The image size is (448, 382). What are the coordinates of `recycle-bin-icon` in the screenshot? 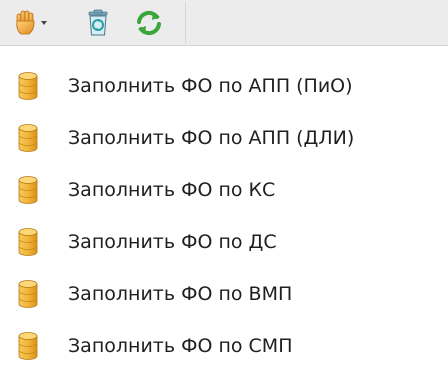 It's located at (98, 22).